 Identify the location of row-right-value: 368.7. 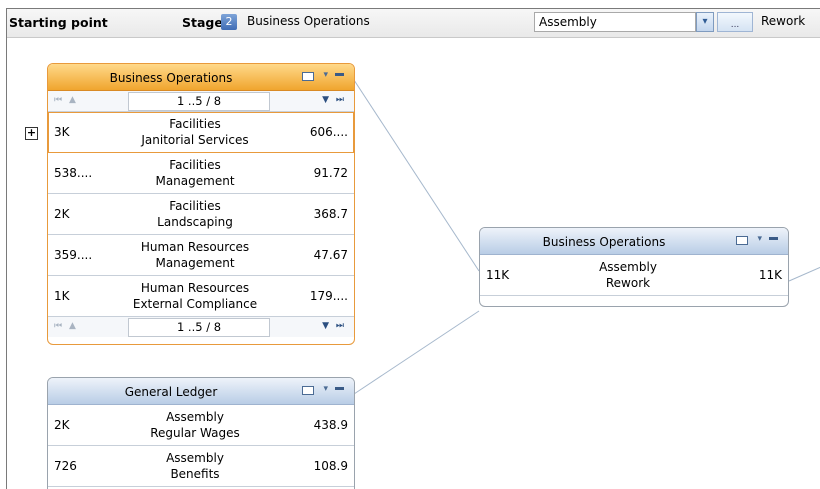
(330, 214).